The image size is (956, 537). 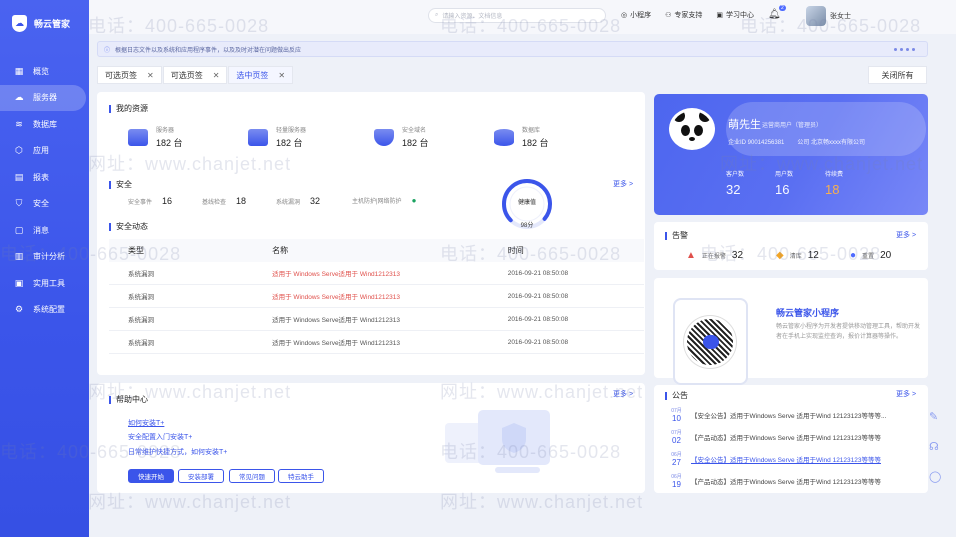 What do you see at coordinates (19, 150) in the screenshot?
I see `cube-icon: ⬡` at bounding box center [19, 150].